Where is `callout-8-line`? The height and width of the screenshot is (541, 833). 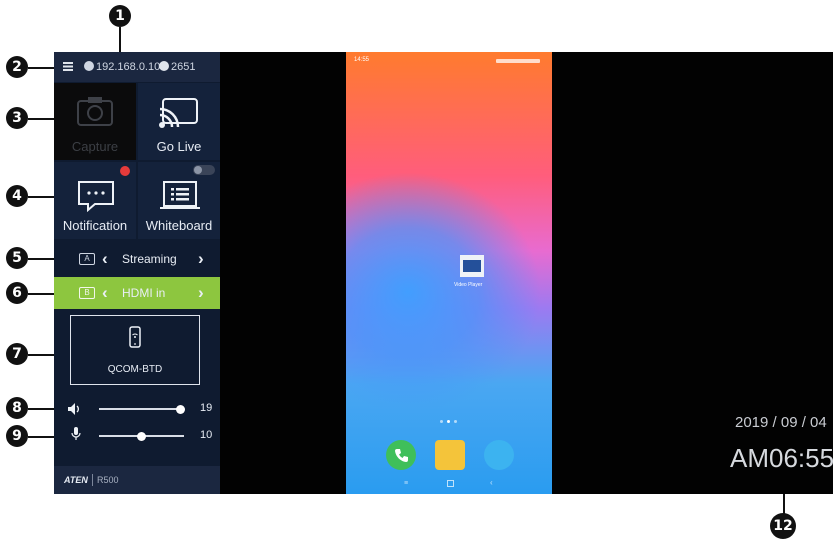
callout-8-line is located at coordinates (42, 409).